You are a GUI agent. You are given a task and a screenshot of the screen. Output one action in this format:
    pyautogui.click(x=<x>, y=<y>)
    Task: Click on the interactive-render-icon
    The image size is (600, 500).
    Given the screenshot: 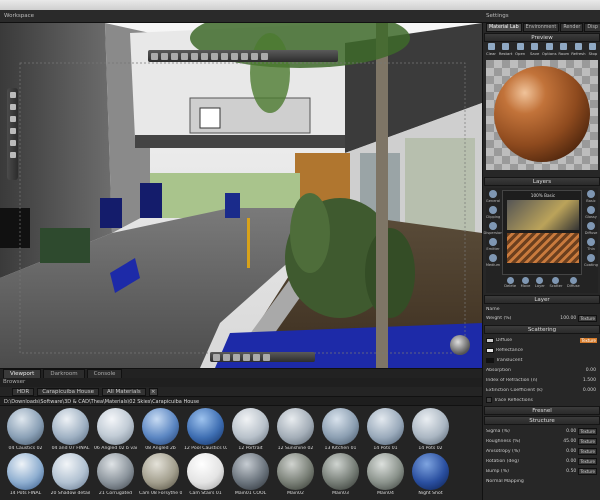 What is the action you would take?
    pyautogui.click(x=154, y=56)
    